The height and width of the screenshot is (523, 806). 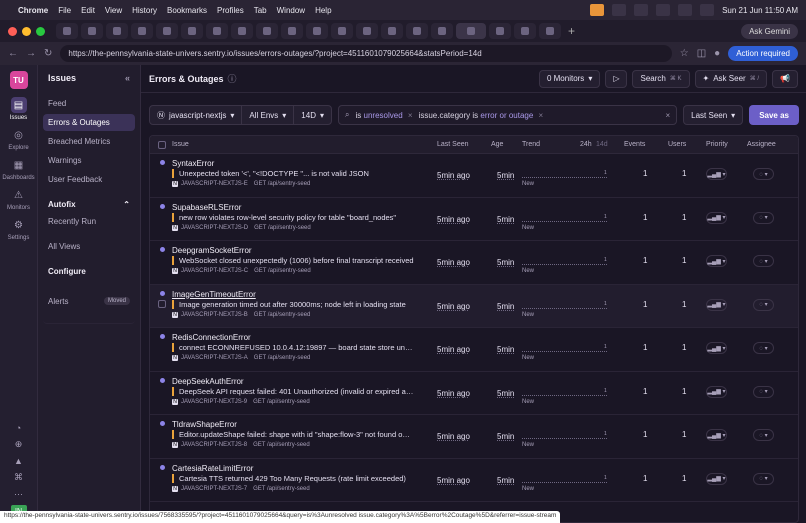 I want to click on quick-start-icon: ◔, so click(x=18, y=428).